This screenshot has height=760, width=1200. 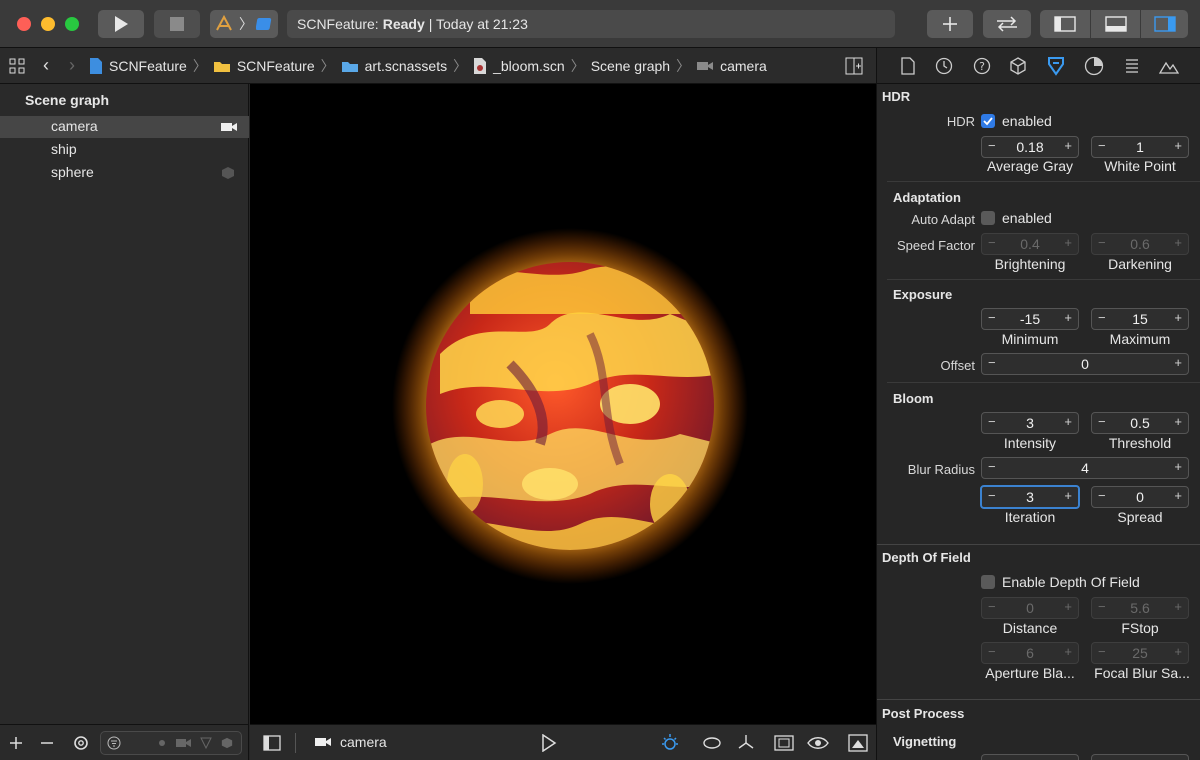 What do you see at coordinates (1030, 423) in the screenshot?
I see `bloom-intensity-stepper: − 3 +` at bounding box center [1030, 423].